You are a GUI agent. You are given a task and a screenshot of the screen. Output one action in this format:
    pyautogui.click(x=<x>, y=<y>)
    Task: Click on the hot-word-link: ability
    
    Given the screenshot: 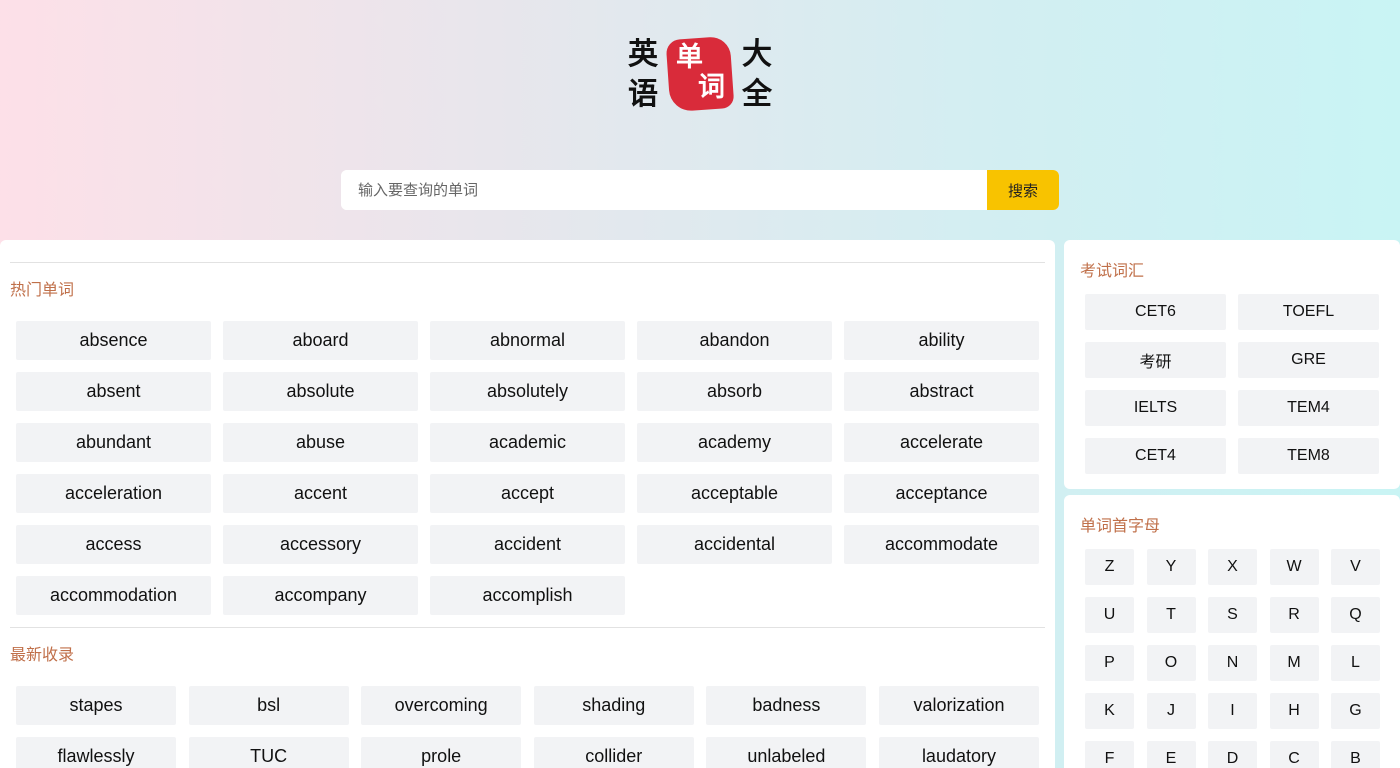 What is the action you would take?
    pyautogui.click(x=941, y=340)
    